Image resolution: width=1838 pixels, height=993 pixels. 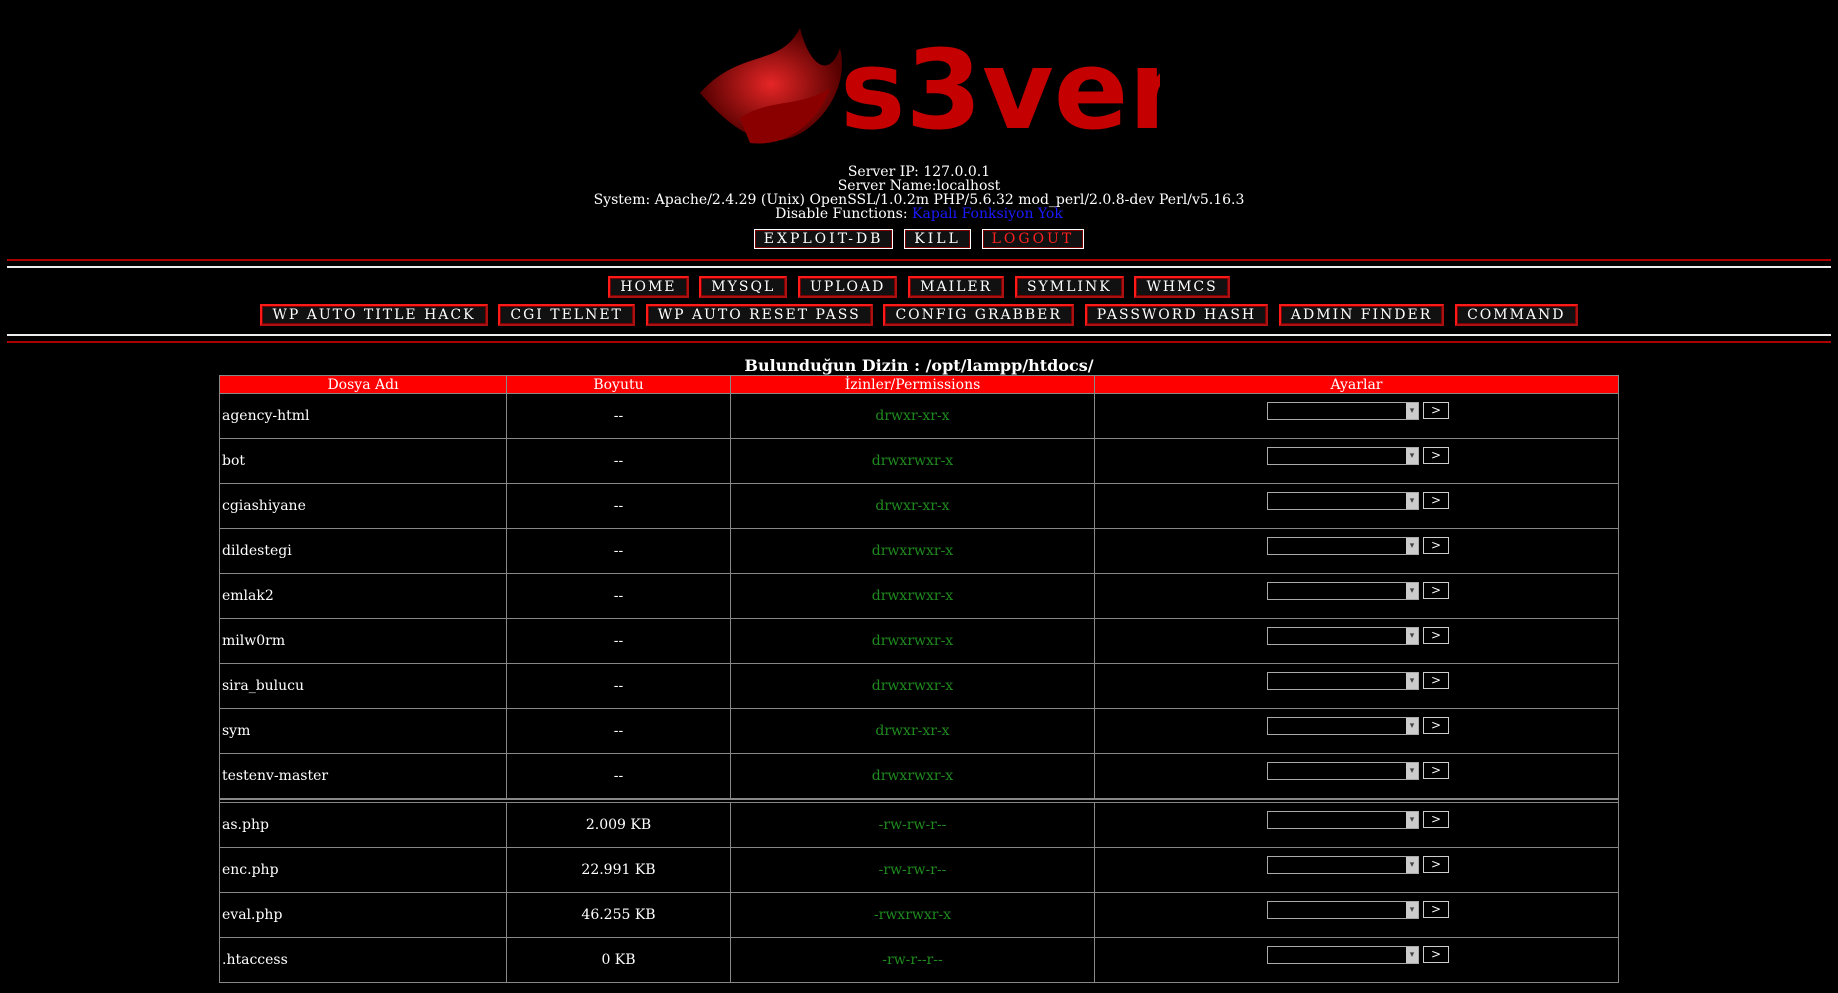 What do you see at coordinates (937, 239) in the screenshot?
I see `kill-button: KILL` at bounding box center [937, 239].